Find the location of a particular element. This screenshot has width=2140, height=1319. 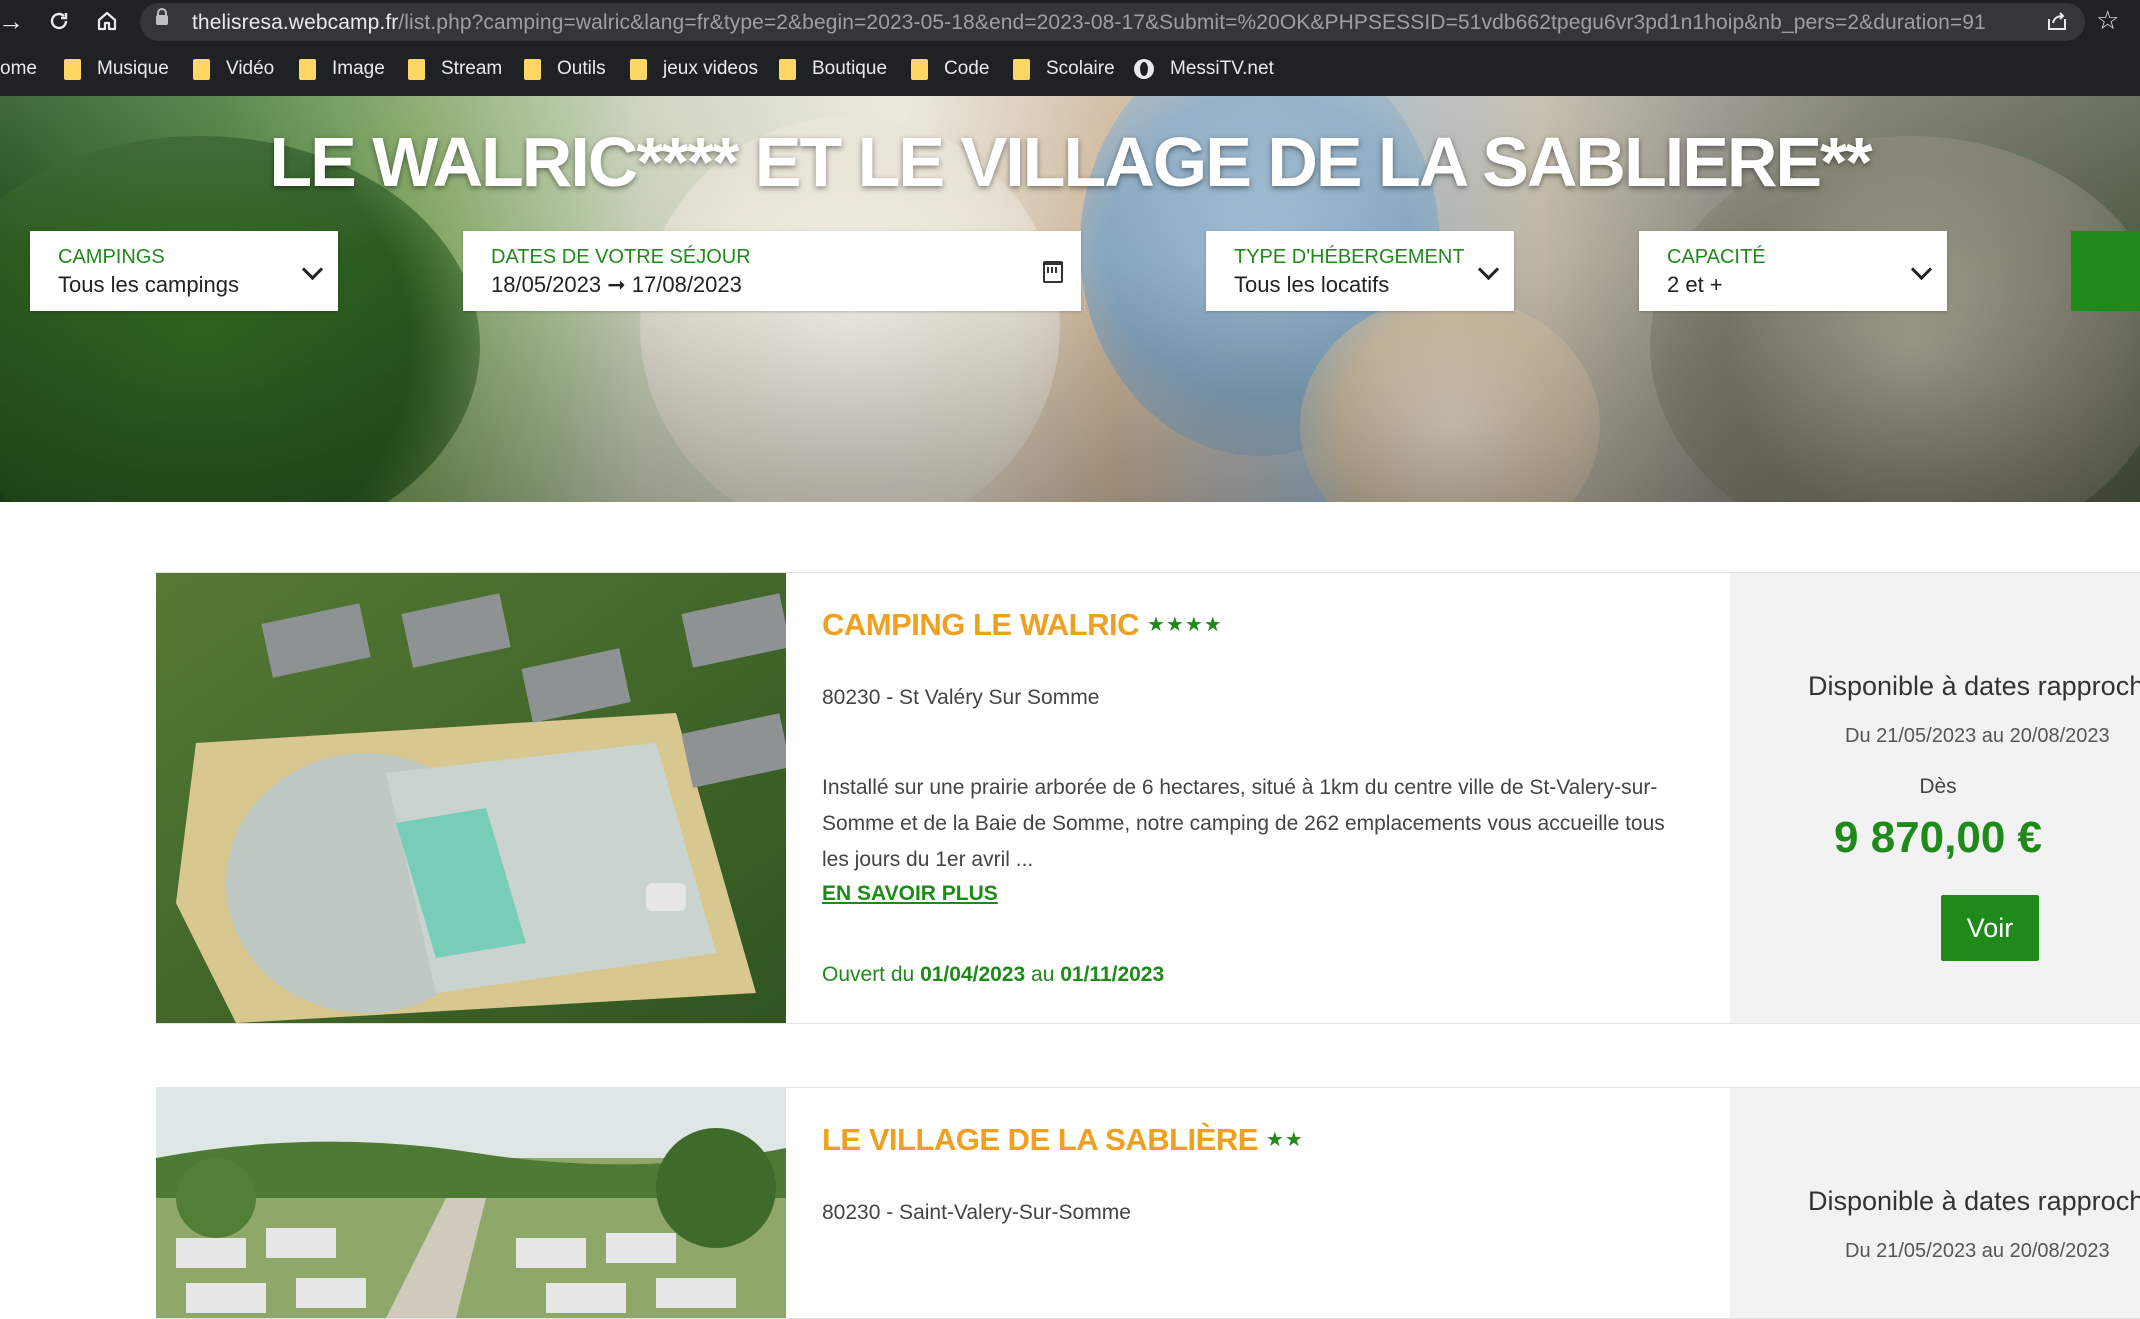

filter-label: CAPACITÉ is located at coordinates (1716, 257).